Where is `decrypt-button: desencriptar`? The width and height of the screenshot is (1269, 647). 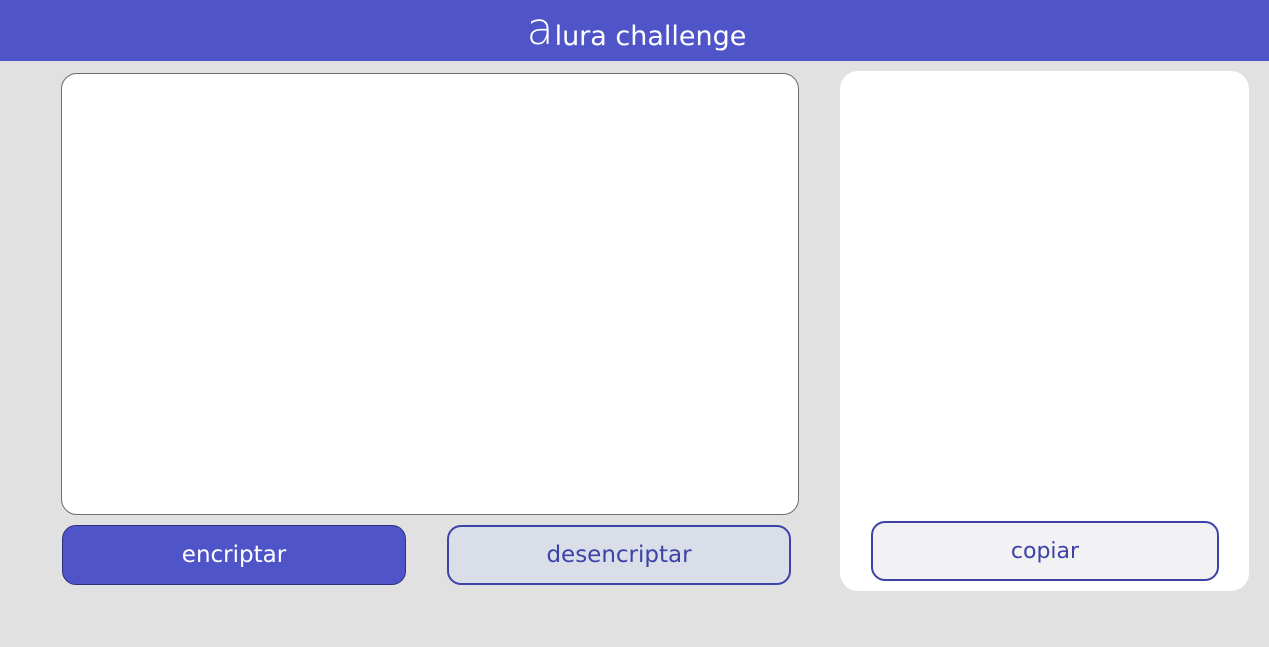
decrypt-button: desencriptar is located at coordinates (619, 555).